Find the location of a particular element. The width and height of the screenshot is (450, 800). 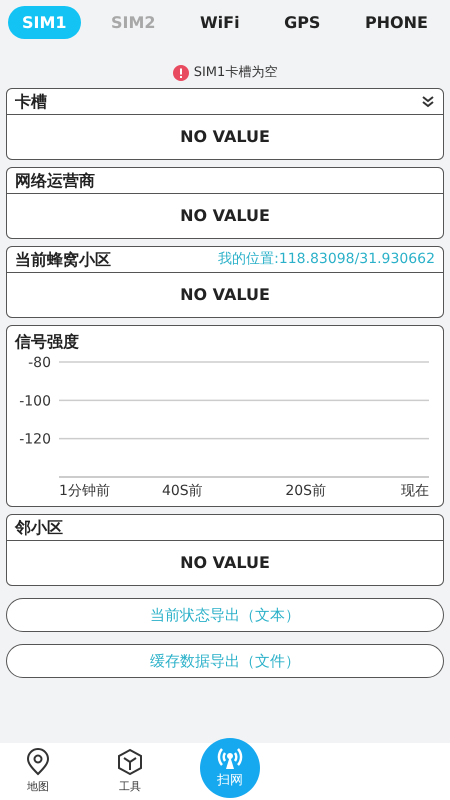

x-tick-label: 20S前 is located at coordinates (305, 491).